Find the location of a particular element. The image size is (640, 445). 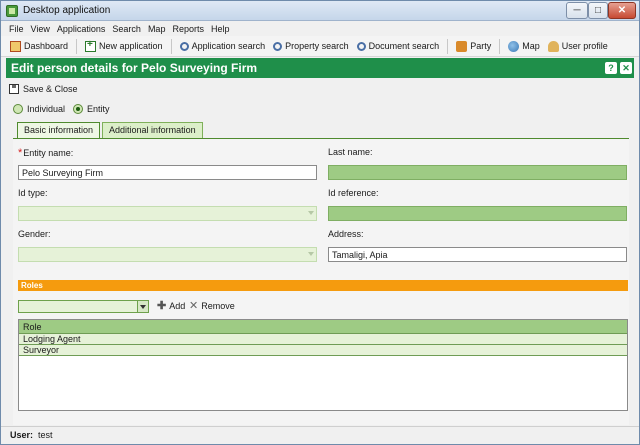

map-label: Map is located at coordinates (531, 46).